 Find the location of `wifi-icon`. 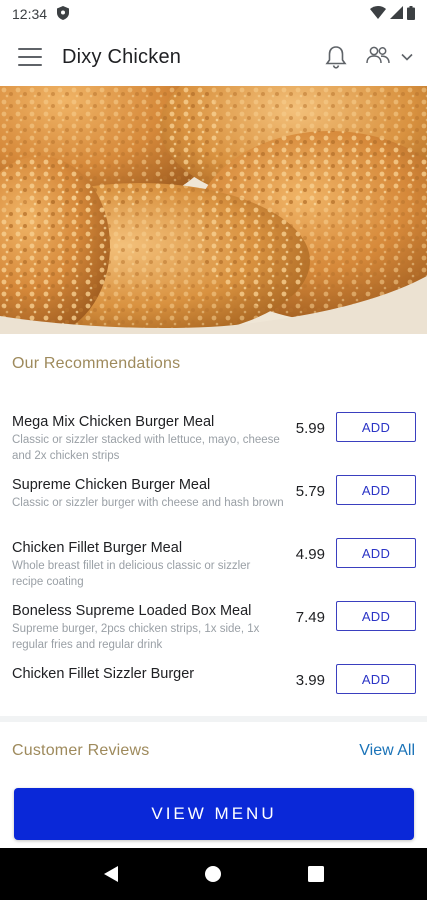

wifi-icon is located at coordinates (378, 14).